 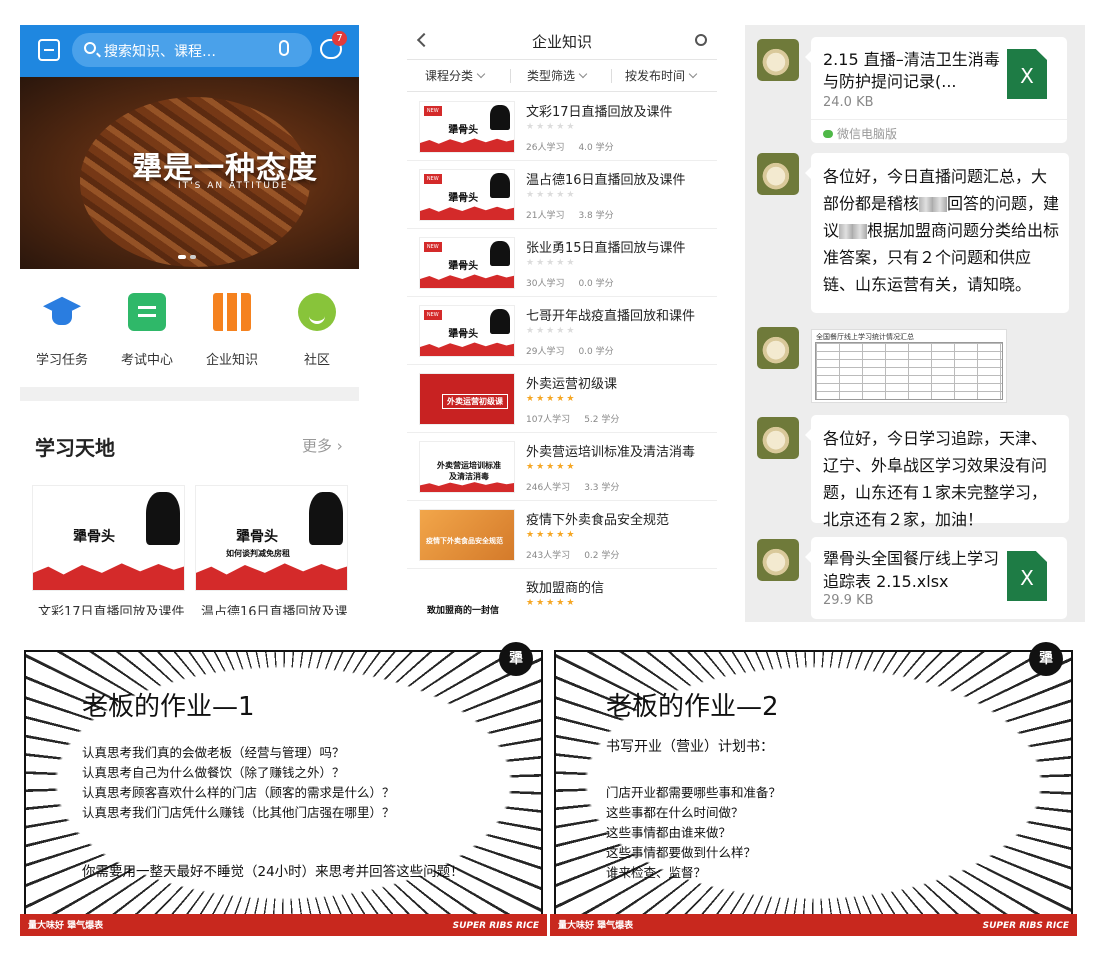 I want to click on course-row: NEW 犟骨头 张业勇15日直播回放与课件 ★★★★★ 30人学习 0.0 学分, so click(x=562, y=263).